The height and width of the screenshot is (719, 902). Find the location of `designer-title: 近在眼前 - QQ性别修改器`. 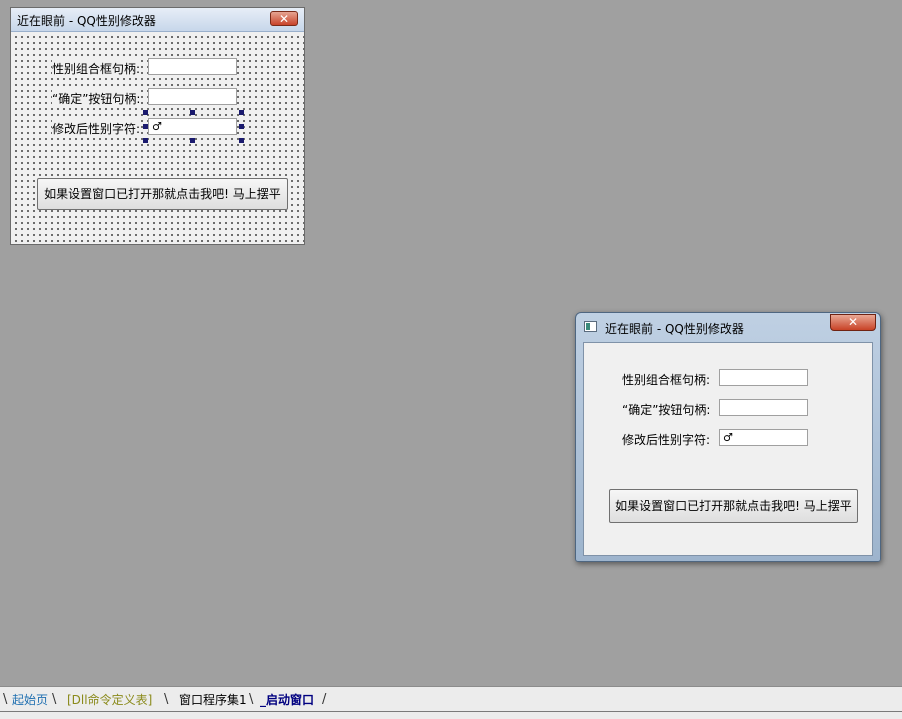

designer-title: 近在眼前 - QQ性别修改器 is located at coordinates (86, 21).